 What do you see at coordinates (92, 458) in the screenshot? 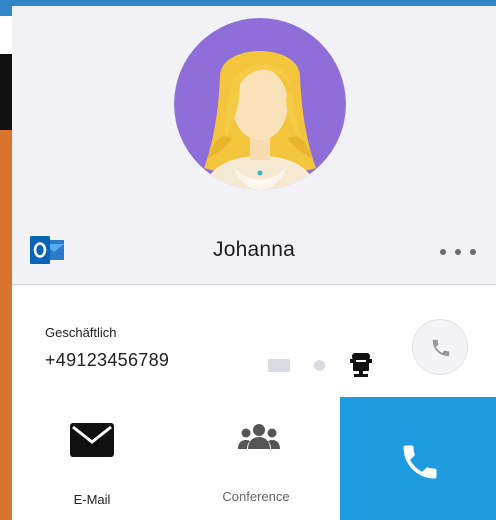
I see `email-button: E-Mail` at bounding box center [92, 458].